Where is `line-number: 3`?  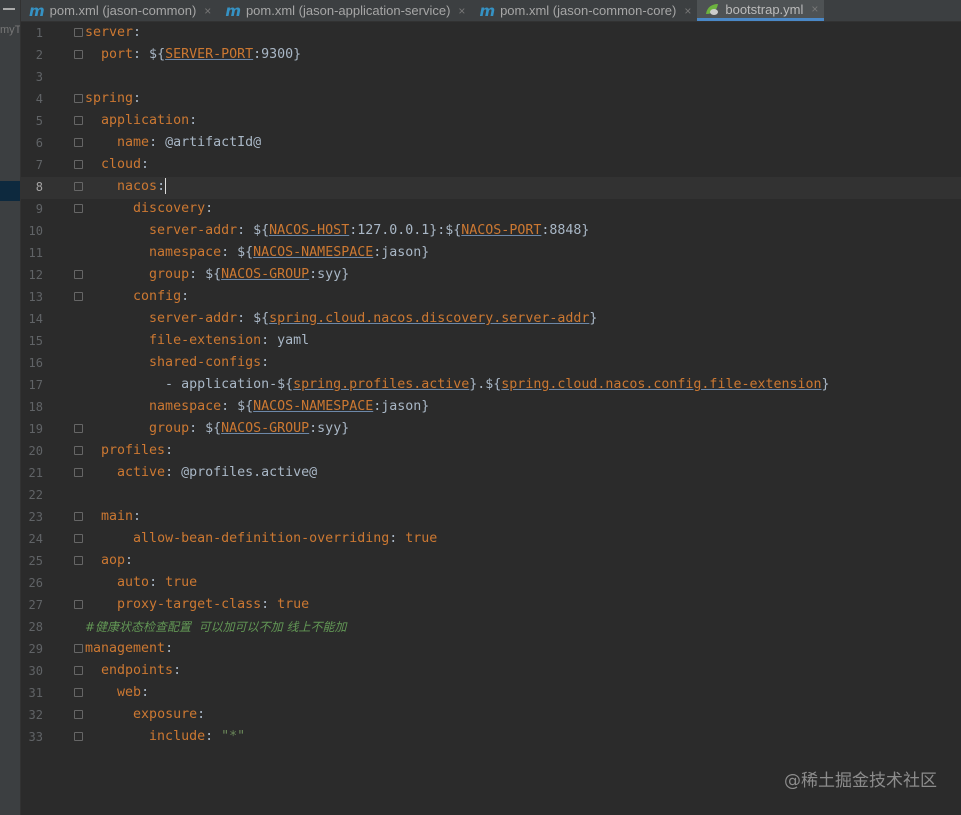
line-number: 3 is located at coordinates (39, 77).